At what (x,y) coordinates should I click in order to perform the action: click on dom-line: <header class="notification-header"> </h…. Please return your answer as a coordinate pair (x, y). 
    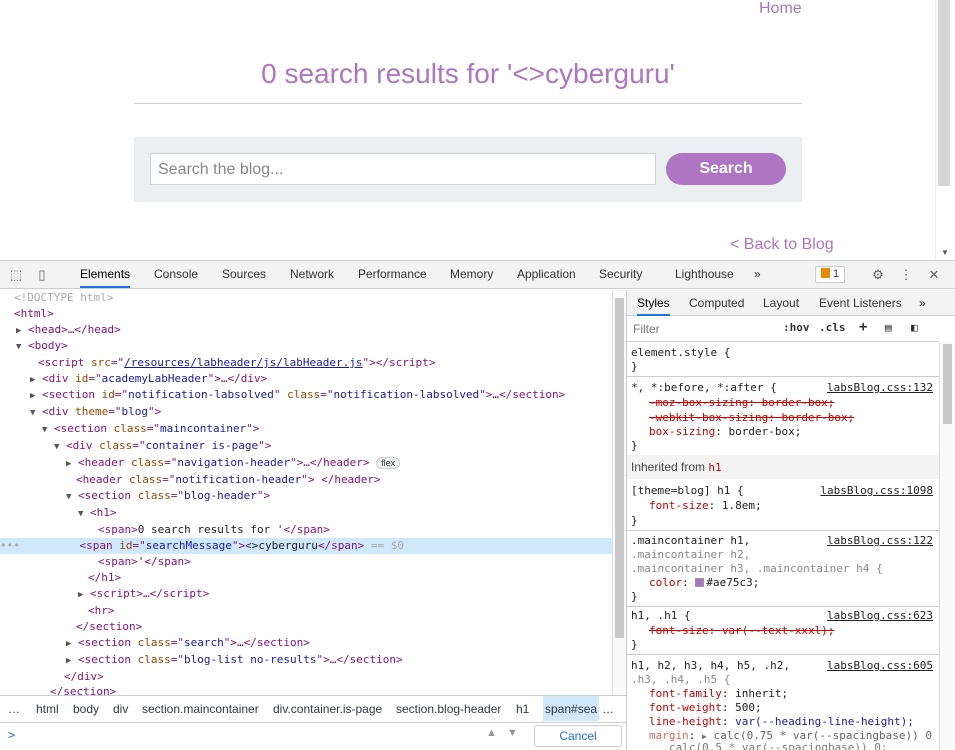
    Looking at the image, I should click on (228, 480).